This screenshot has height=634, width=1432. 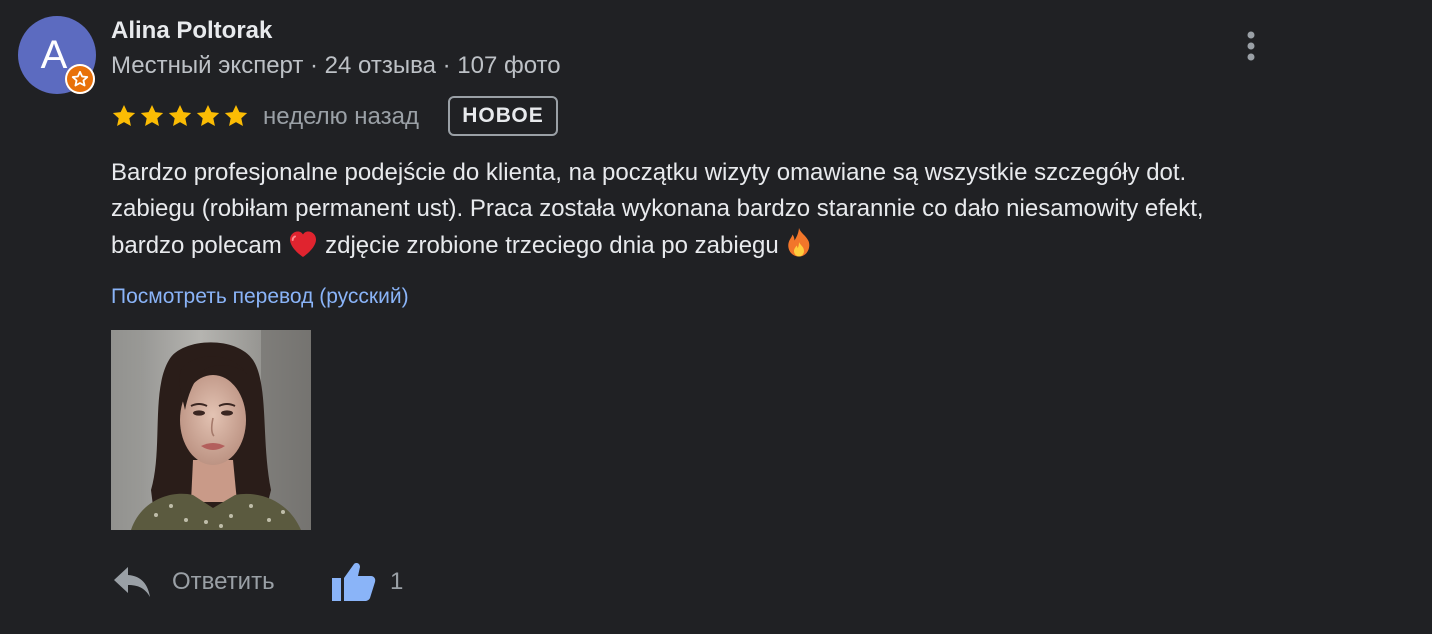 I want to click on more-options-button, so click(x=1251, y=46).